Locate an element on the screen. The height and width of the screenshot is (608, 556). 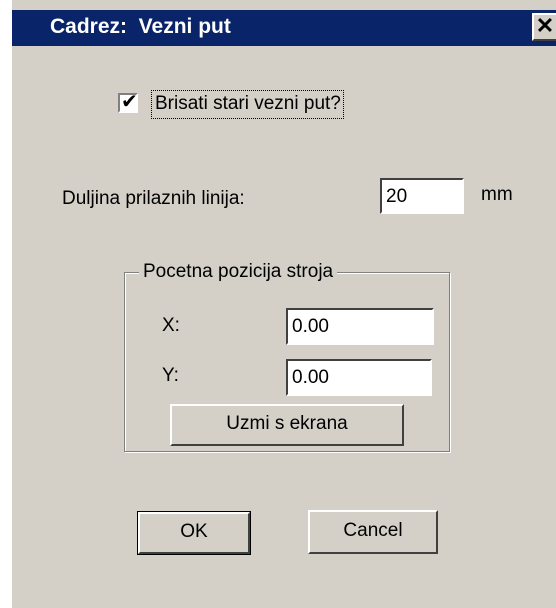
y-label: Y: is located at coordinates (170, 375).